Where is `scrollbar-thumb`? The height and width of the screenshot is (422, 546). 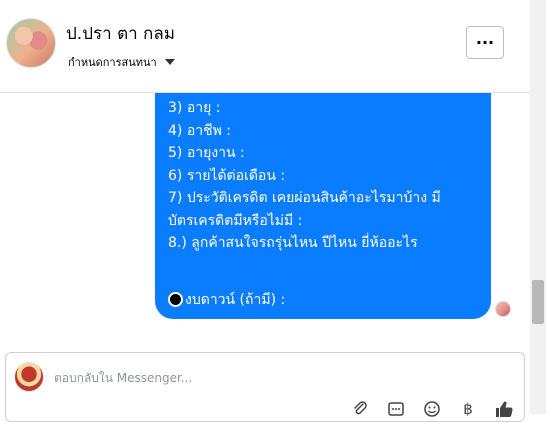
scrollbar-thumb is located at coordinates (538, 302).